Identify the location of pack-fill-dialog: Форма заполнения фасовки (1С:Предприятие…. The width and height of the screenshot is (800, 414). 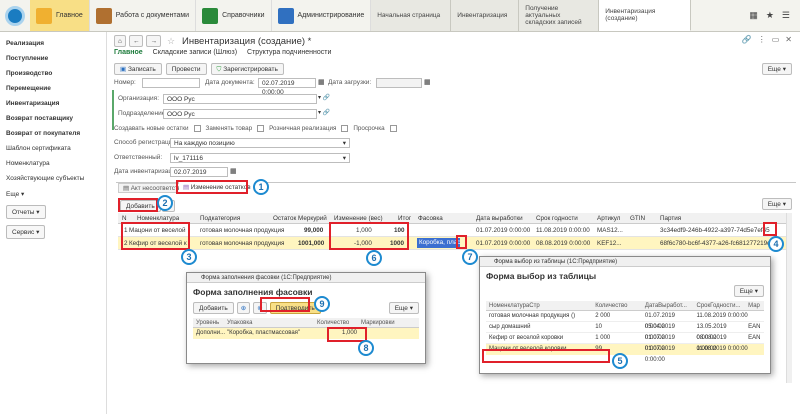
(306, 318).